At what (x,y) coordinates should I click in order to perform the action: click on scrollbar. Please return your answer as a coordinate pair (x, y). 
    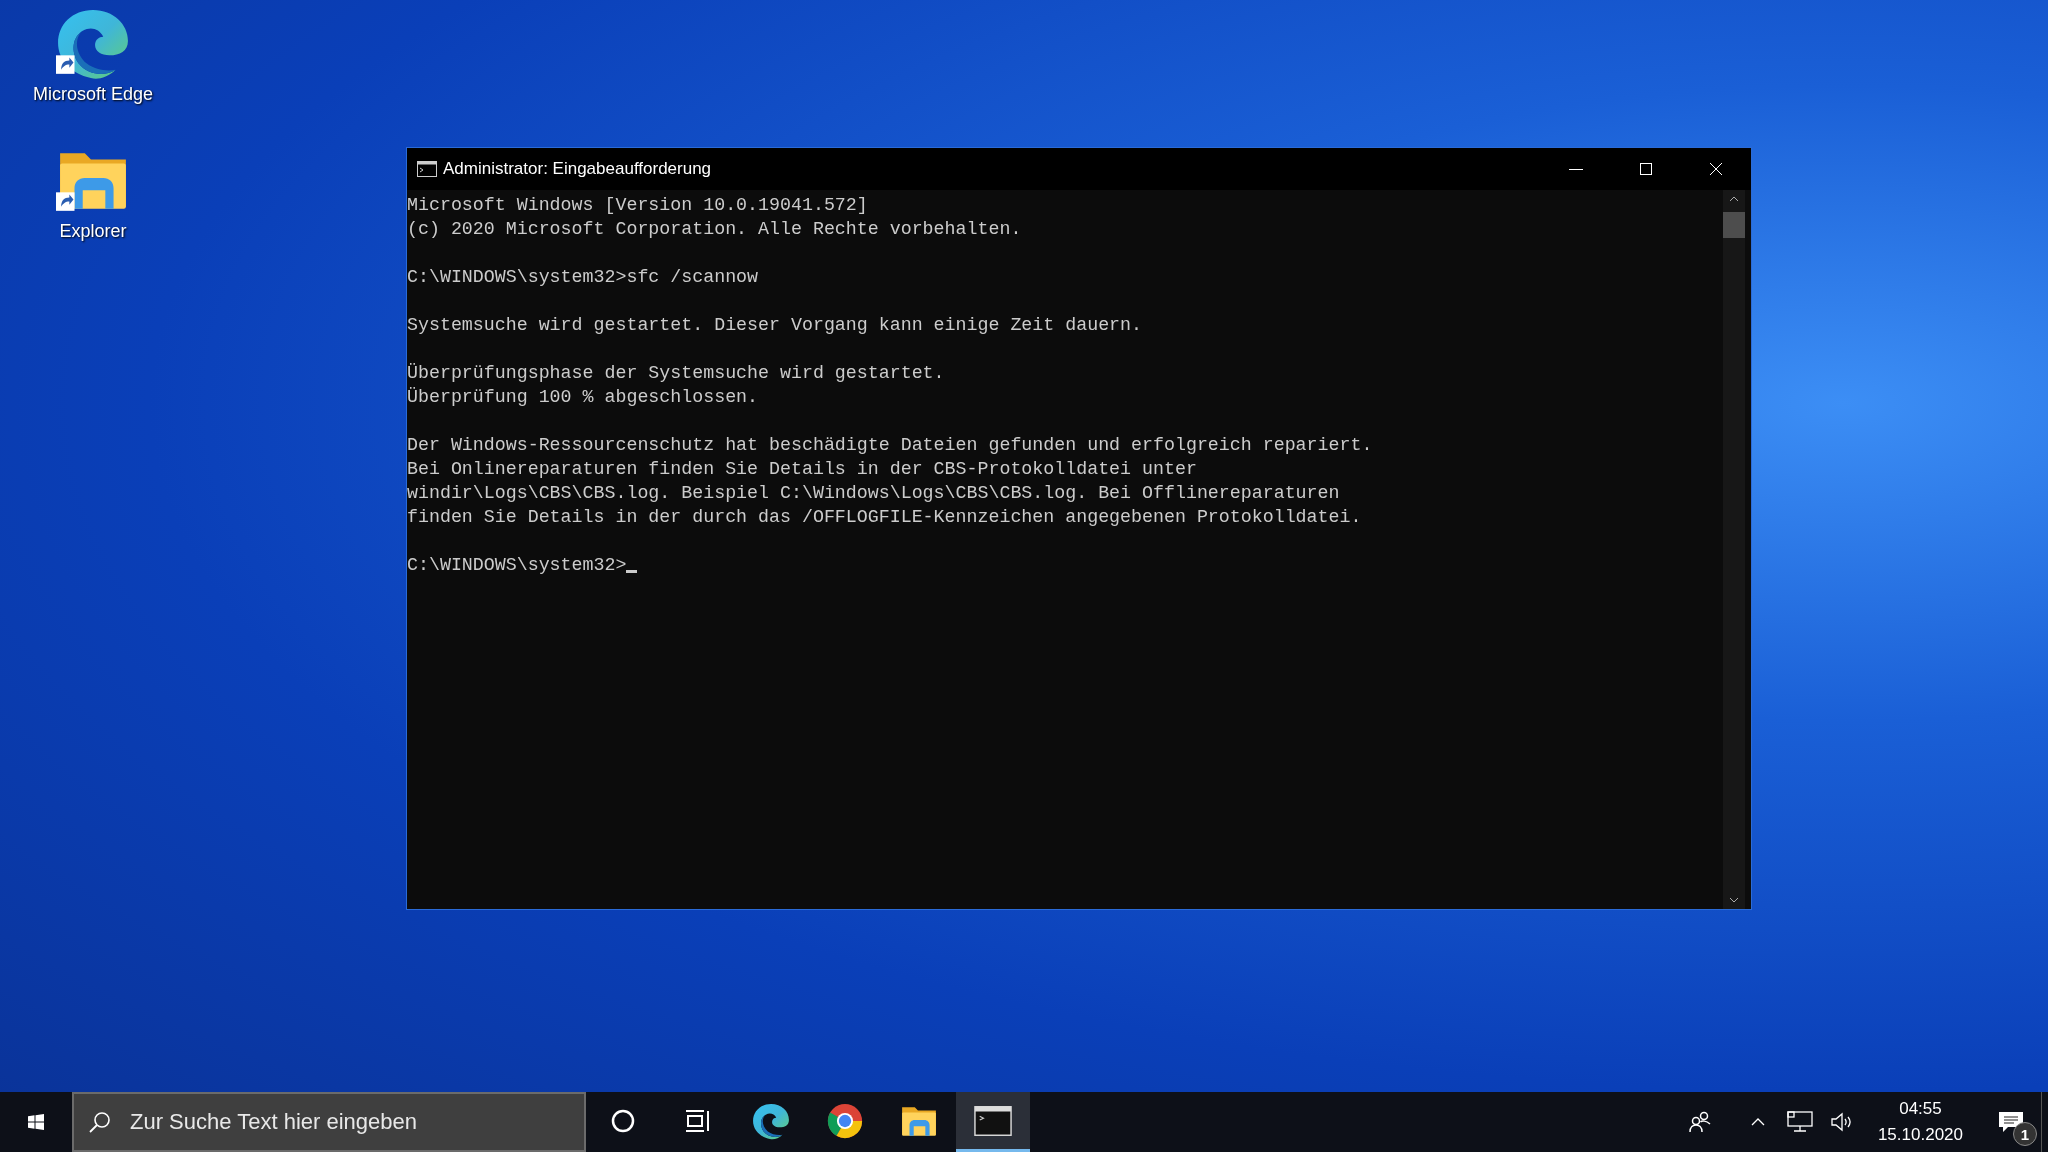
    Looking at the image, I should click on (1734, 549).